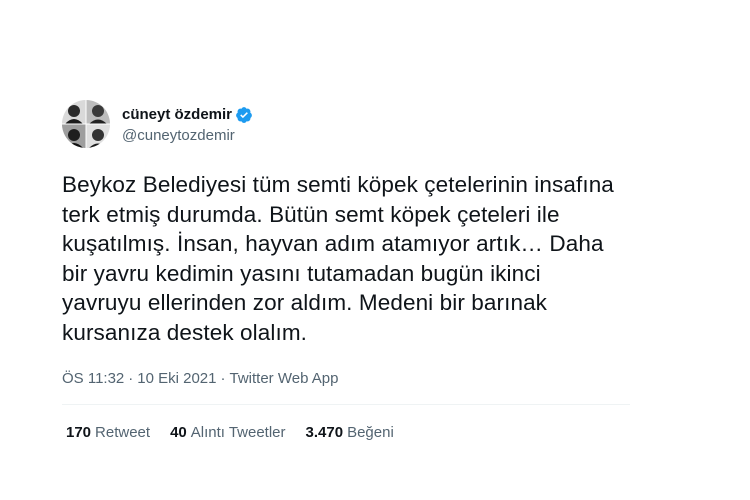  I want to click on quotes-label: Alıntı Tweetler, so click(238, 432).